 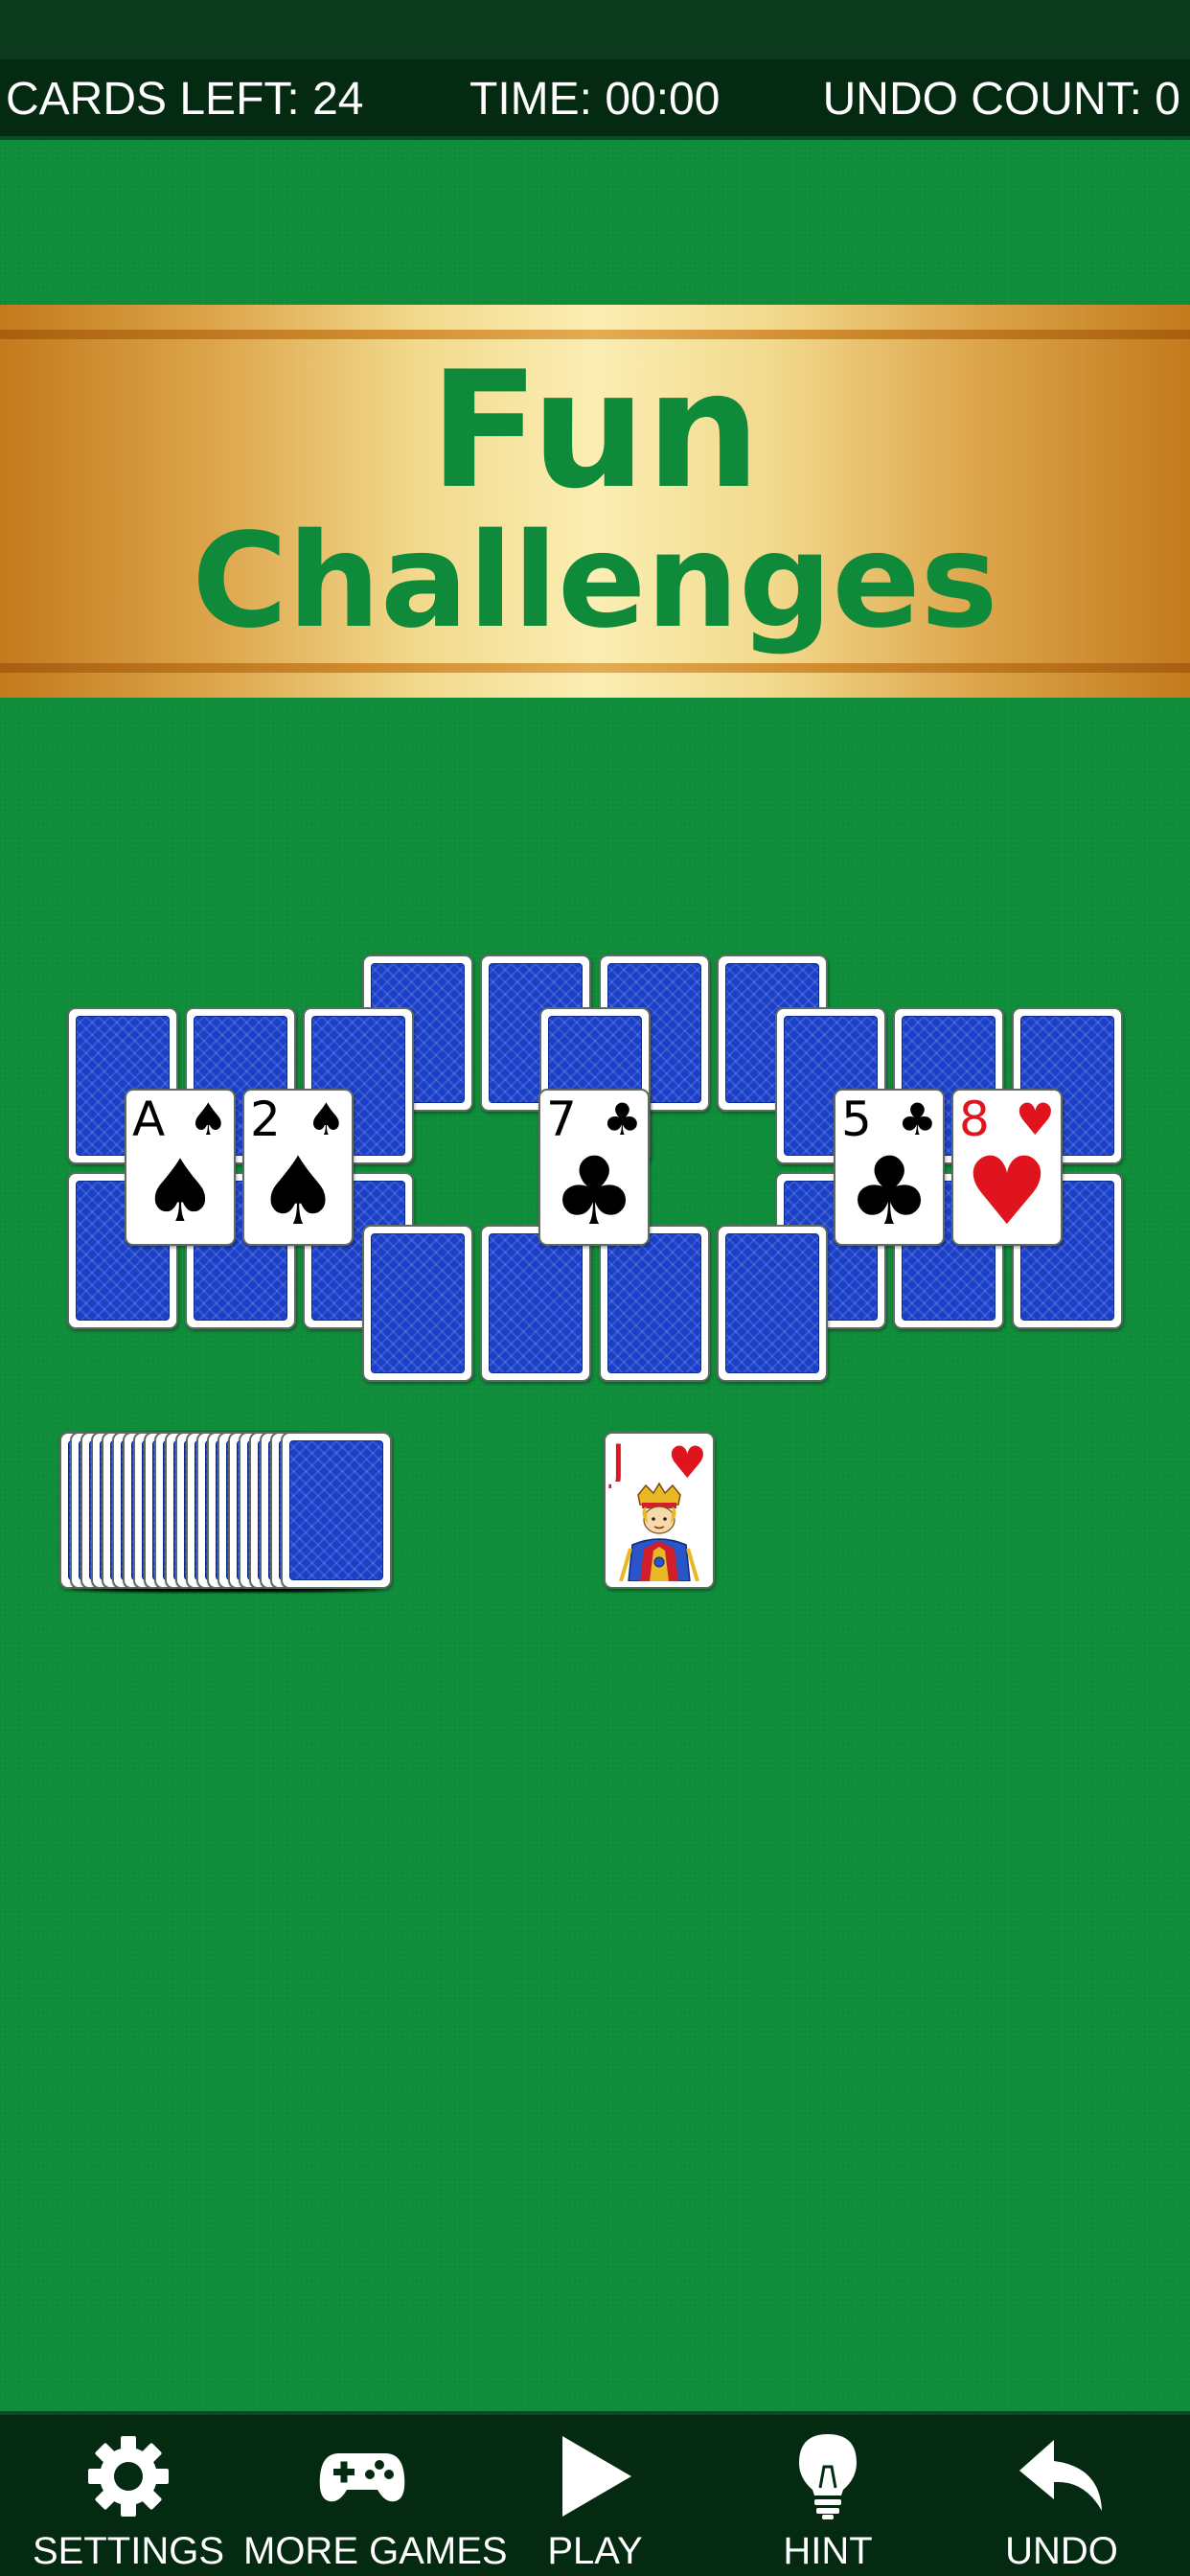 What do you see at coordinates (659, 1531) in the screenshot?
I see `jack-portrait-icon` at bounding box center [659, 1531].